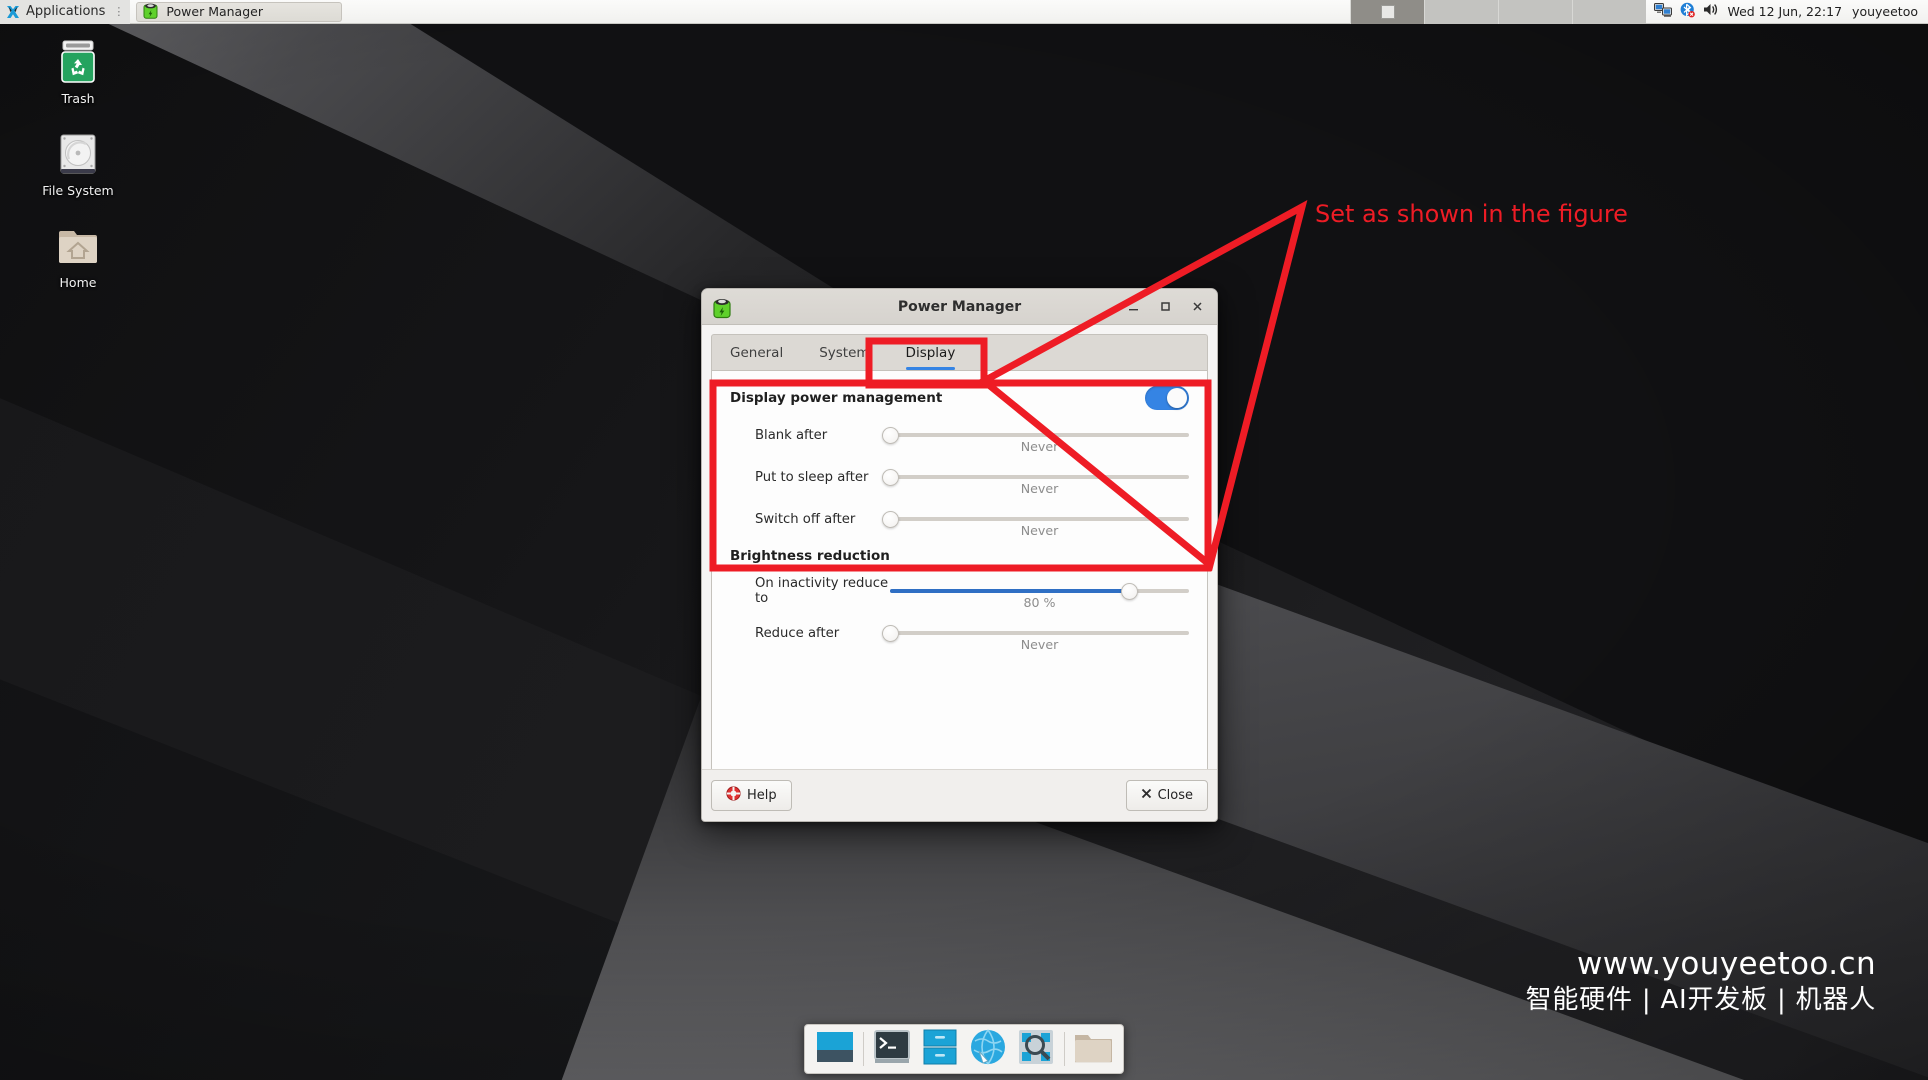  Describe the element at coordinates (78, 190) in the screenshot. I see `desktop-icon-label: File System` at that location.